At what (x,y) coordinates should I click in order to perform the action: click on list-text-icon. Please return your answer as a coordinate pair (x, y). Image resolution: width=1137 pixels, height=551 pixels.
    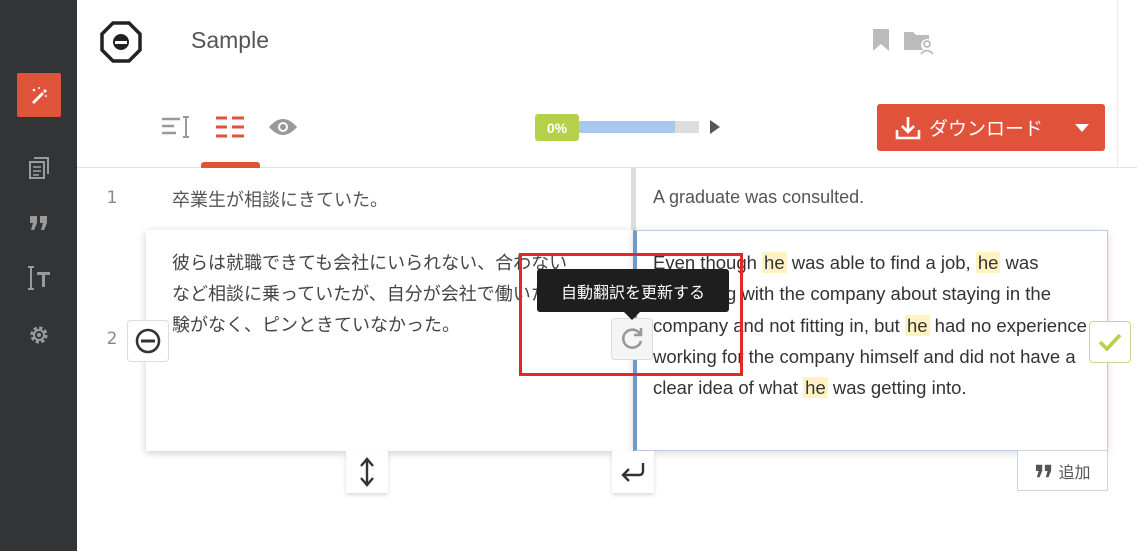
    Looking at the image, I should click on (175, 127).